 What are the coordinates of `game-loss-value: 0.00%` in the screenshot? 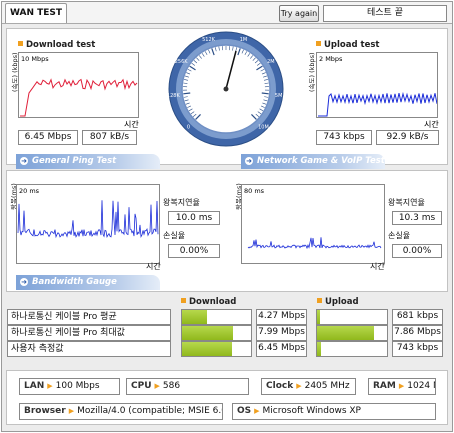 It's located at (417, 251).